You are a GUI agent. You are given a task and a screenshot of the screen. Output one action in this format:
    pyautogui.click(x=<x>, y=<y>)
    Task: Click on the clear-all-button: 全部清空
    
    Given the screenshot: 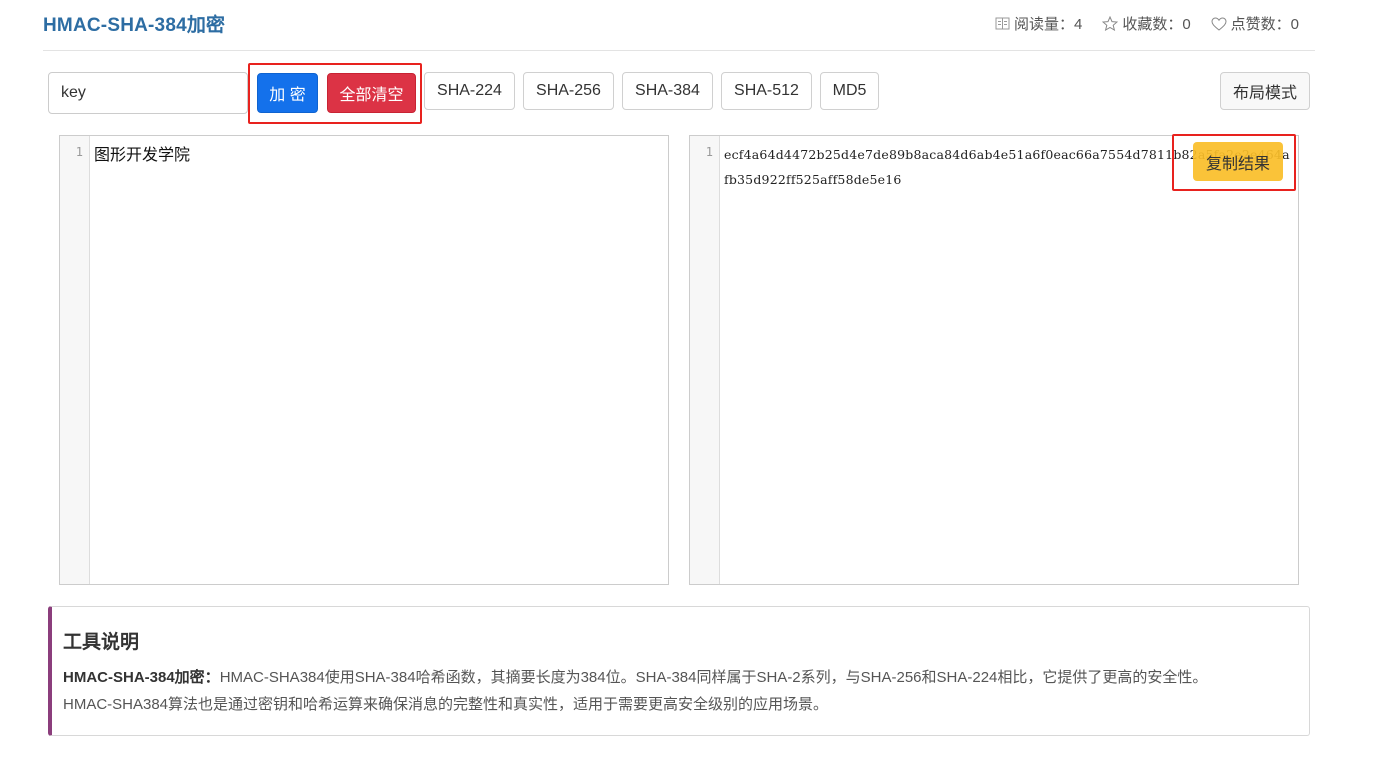 What is the action you would take?
    pyautogui.click(x=371, y=93)
    